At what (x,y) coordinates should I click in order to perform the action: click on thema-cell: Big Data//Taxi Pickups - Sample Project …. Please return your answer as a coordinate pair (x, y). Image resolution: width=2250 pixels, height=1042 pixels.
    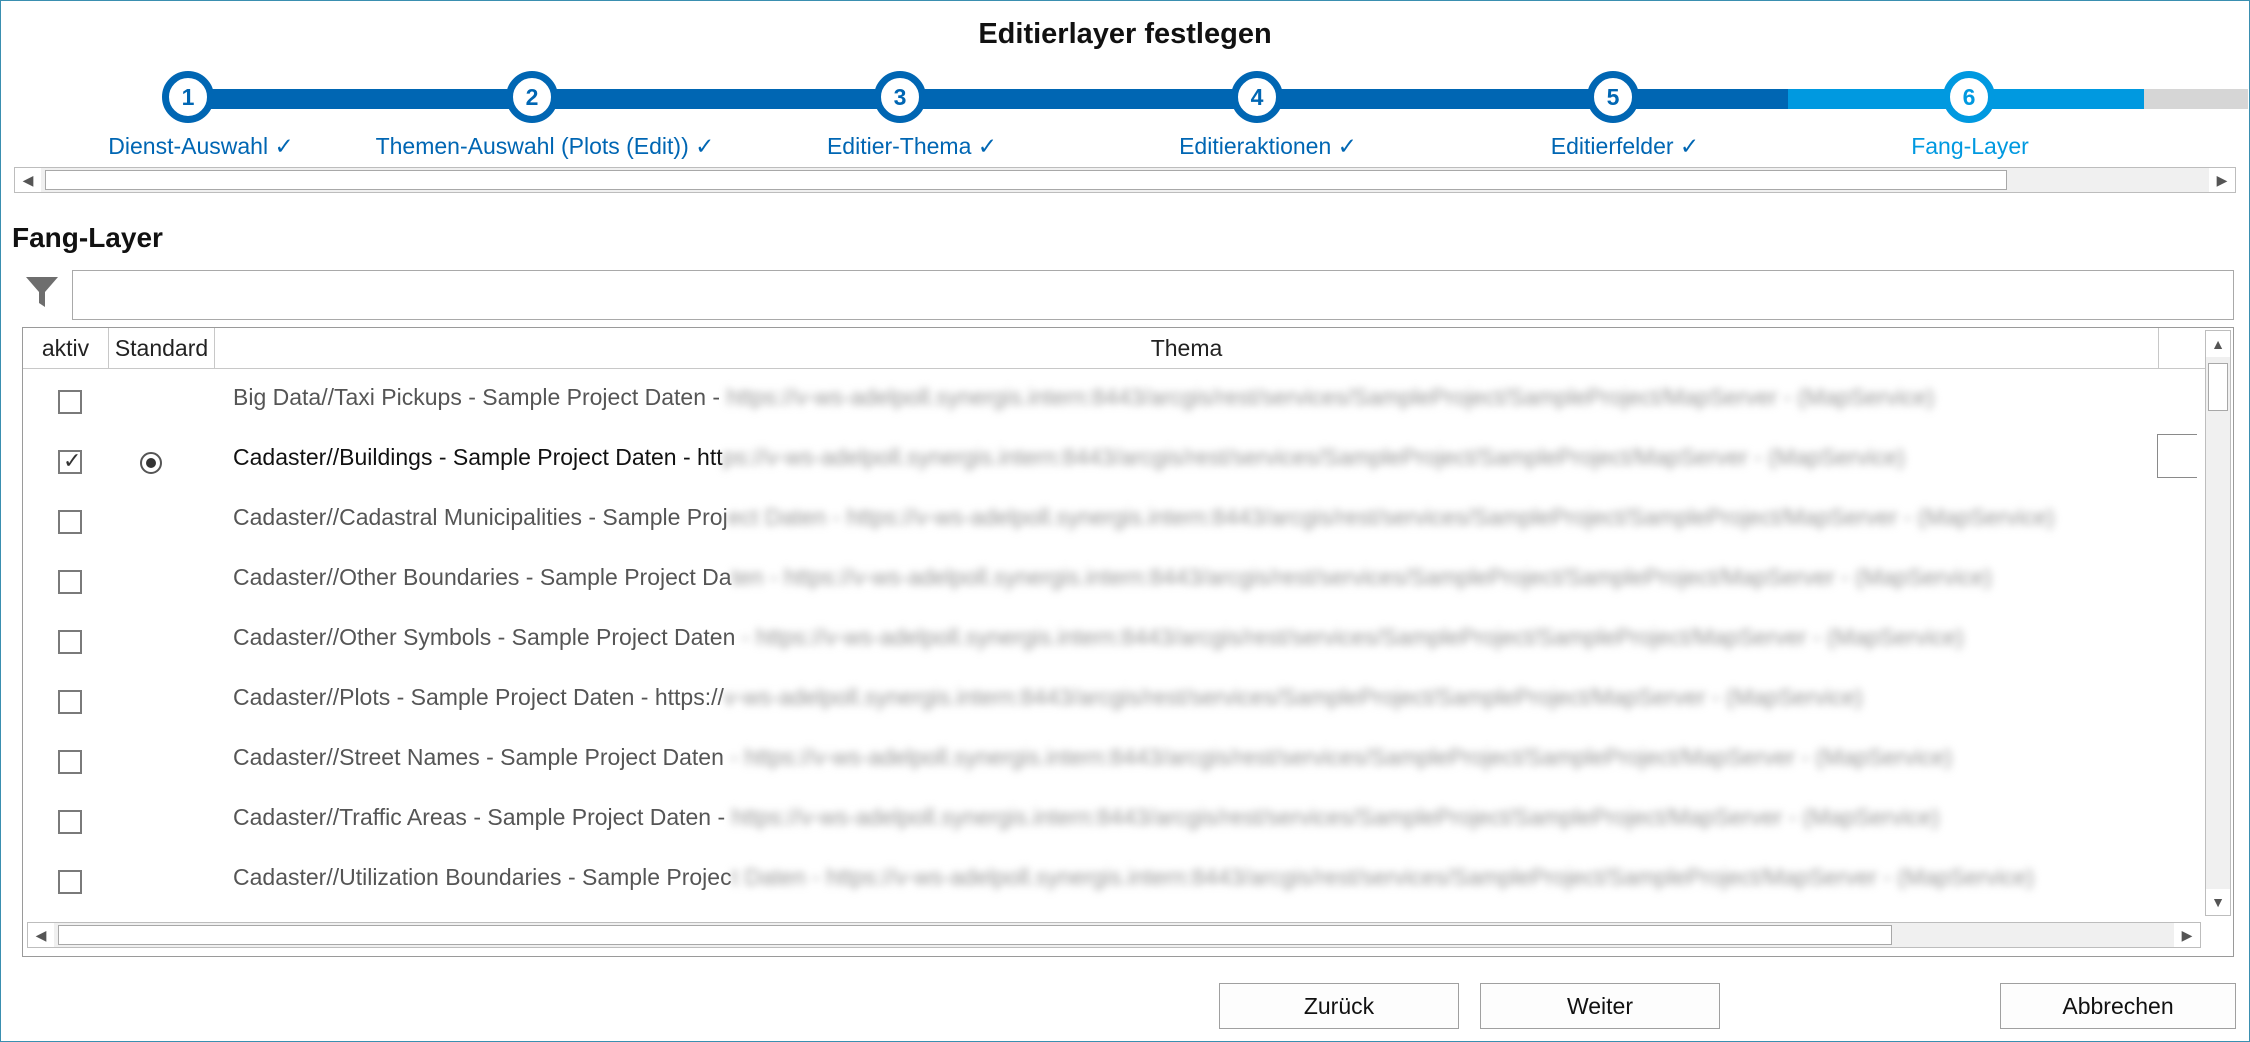
    Looking at the image, I should click on (1083, 397).